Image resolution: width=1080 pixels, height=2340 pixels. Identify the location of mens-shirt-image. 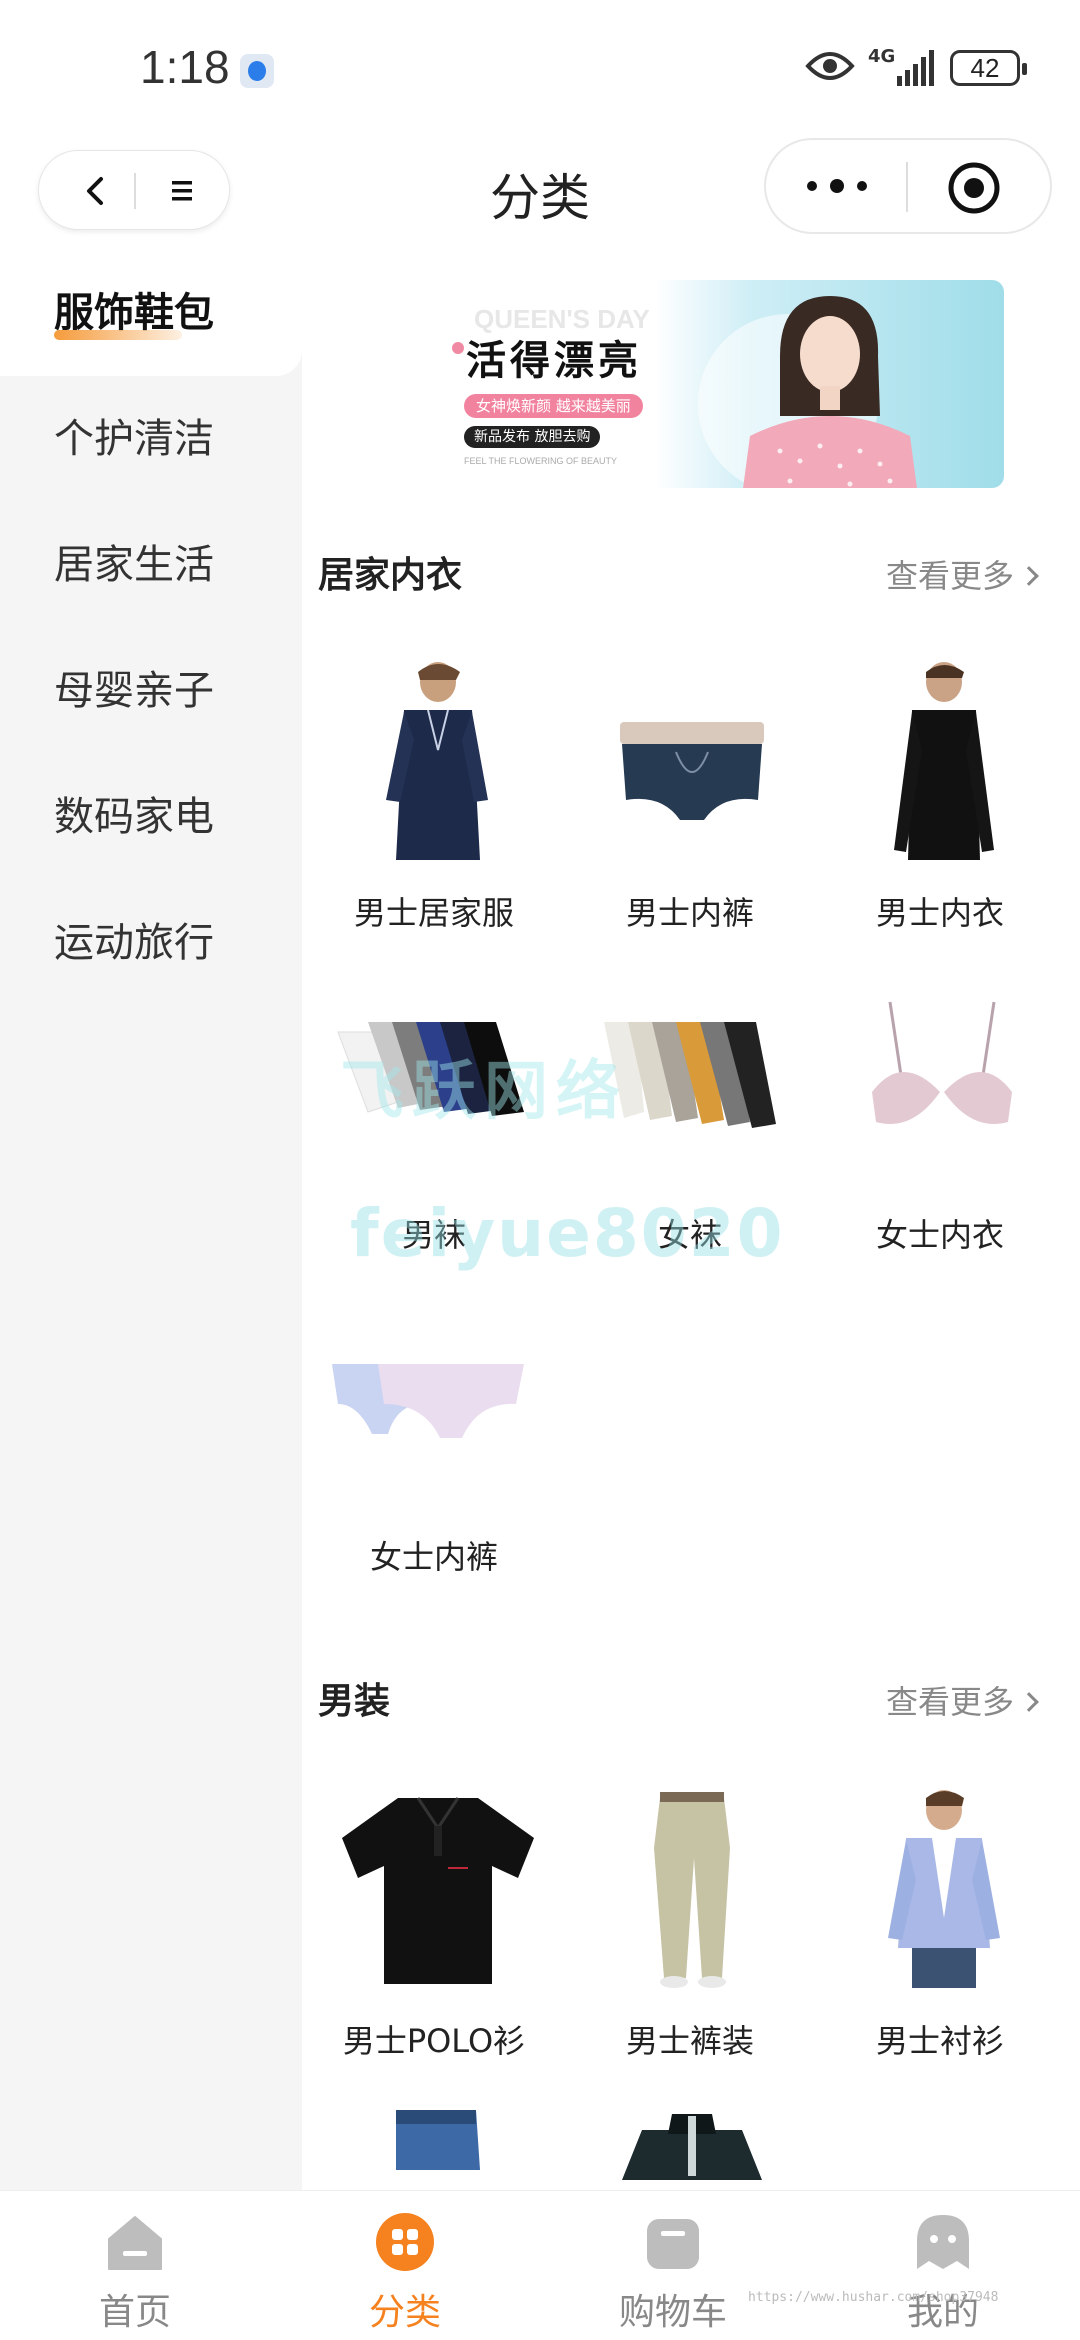
(944, 1889).